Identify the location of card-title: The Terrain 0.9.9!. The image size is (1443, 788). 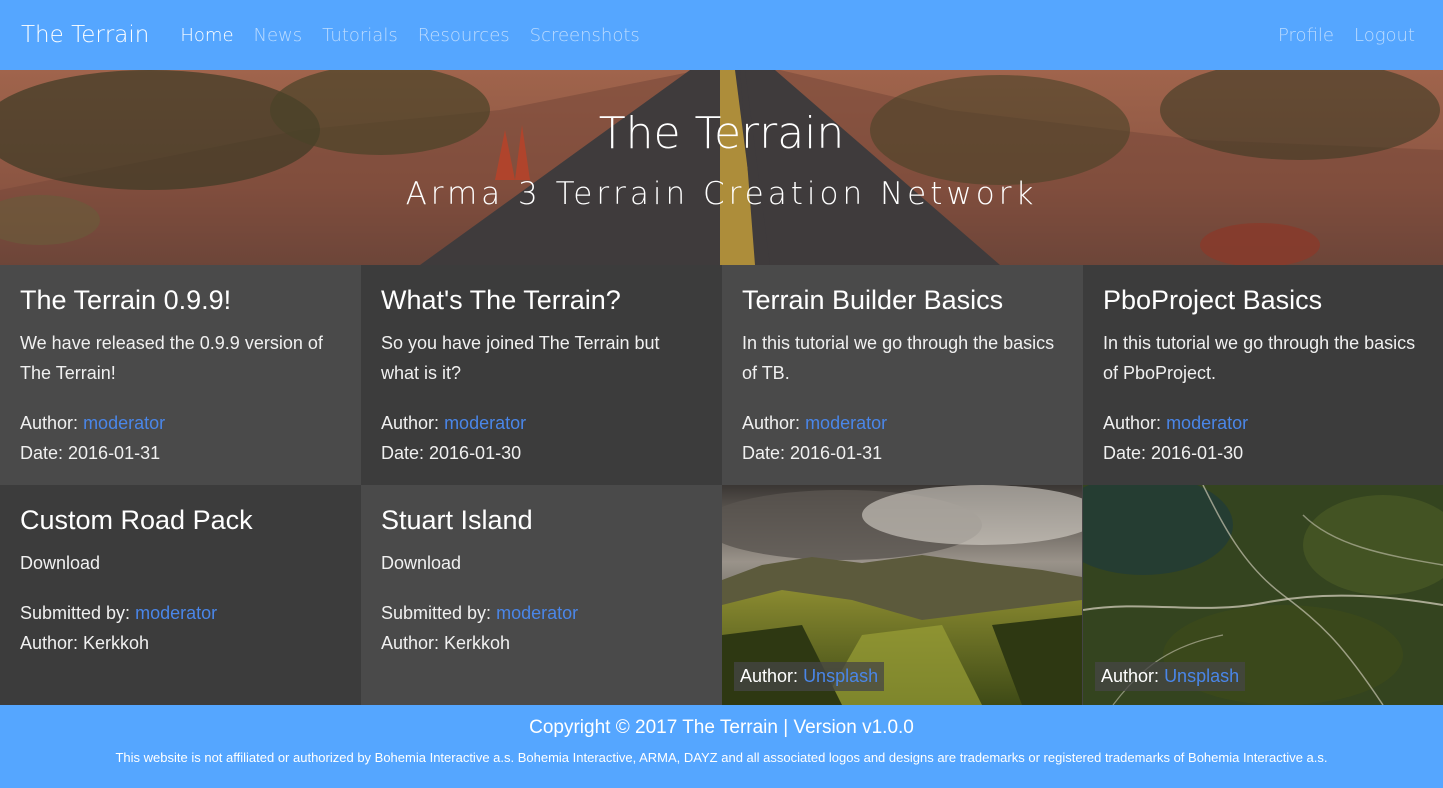
(180, 300).